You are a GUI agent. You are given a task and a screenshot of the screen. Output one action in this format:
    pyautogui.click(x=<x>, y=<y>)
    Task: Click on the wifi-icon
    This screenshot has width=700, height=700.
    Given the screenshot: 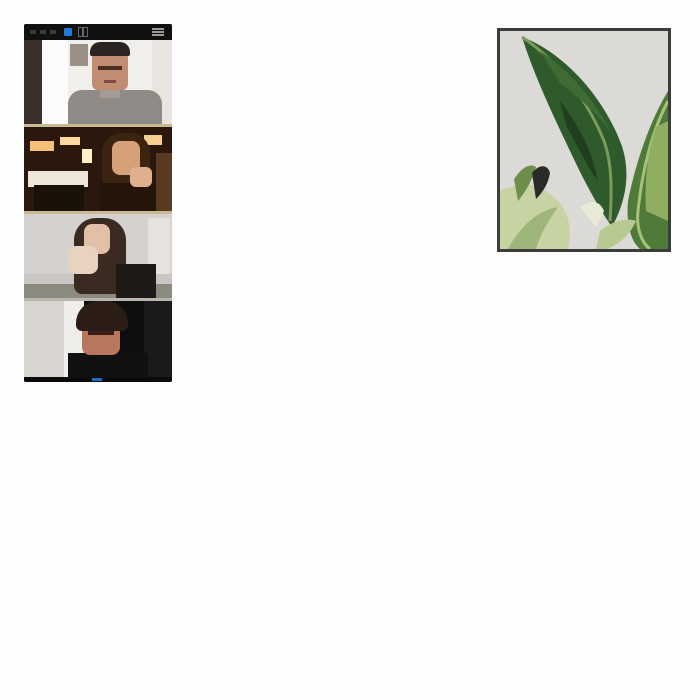 What is the action you would take?
    pyautogui.click(x=43, y=32)
    